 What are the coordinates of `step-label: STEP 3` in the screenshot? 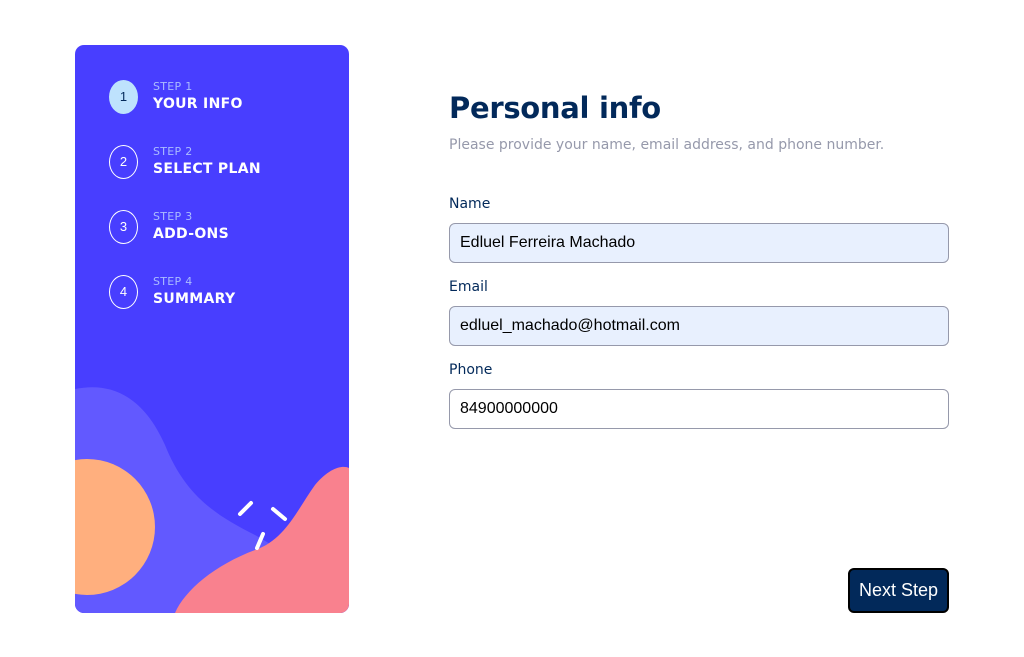 It's located at (173, 216).